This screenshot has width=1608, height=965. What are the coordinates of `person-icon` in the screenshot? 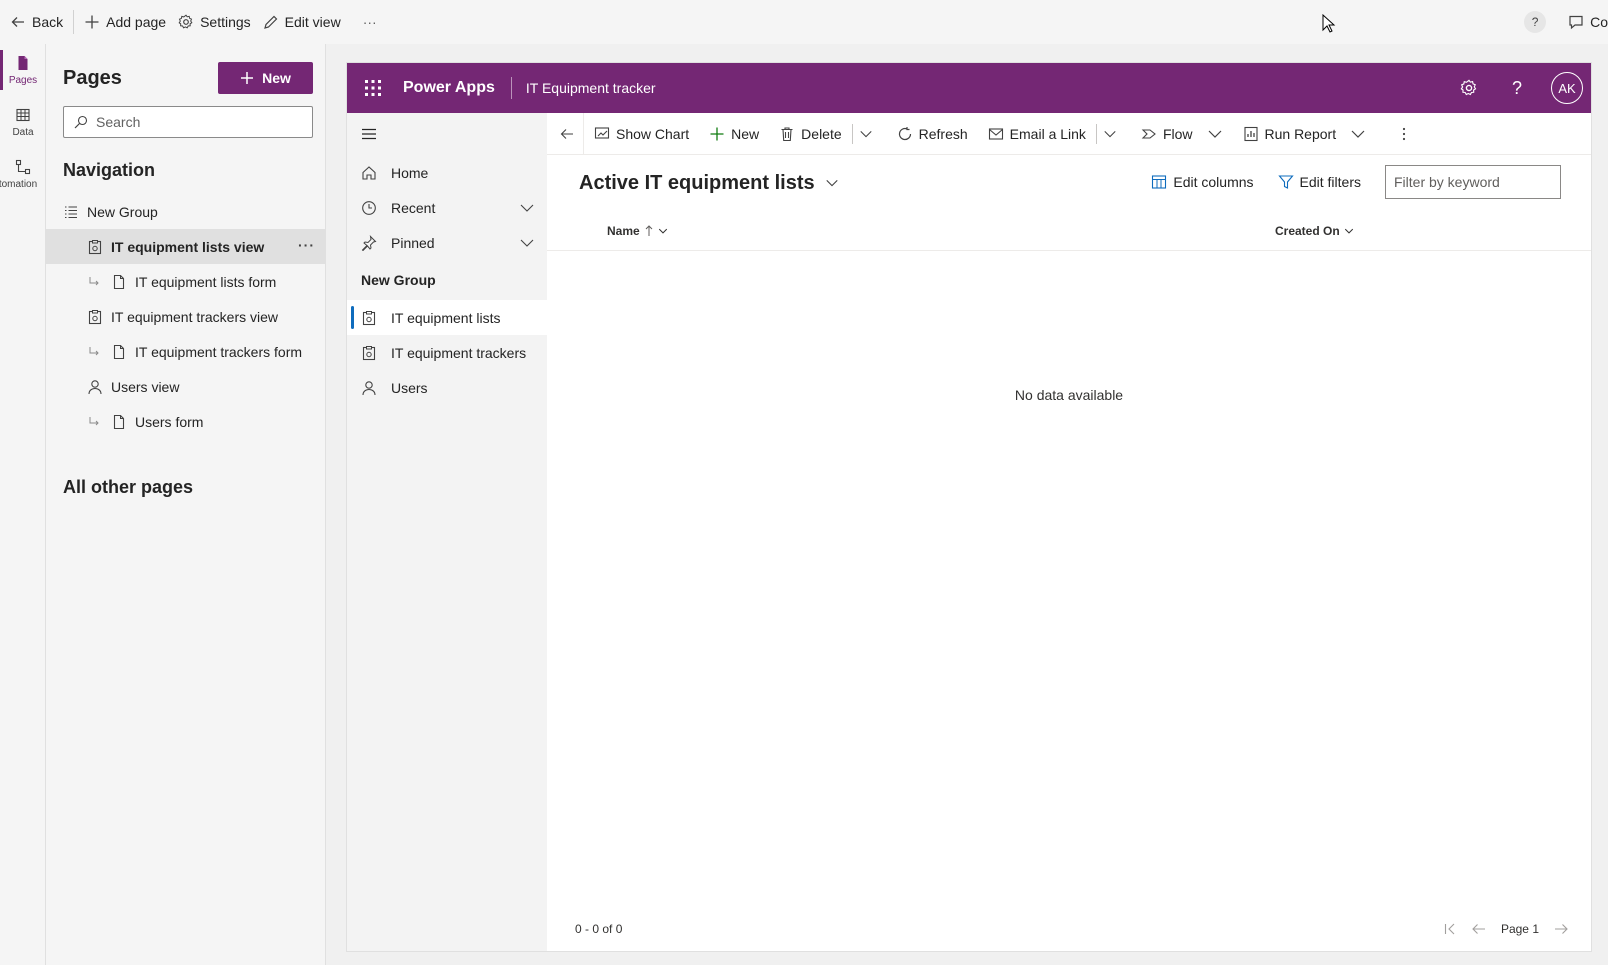 It's located at (95, 386).